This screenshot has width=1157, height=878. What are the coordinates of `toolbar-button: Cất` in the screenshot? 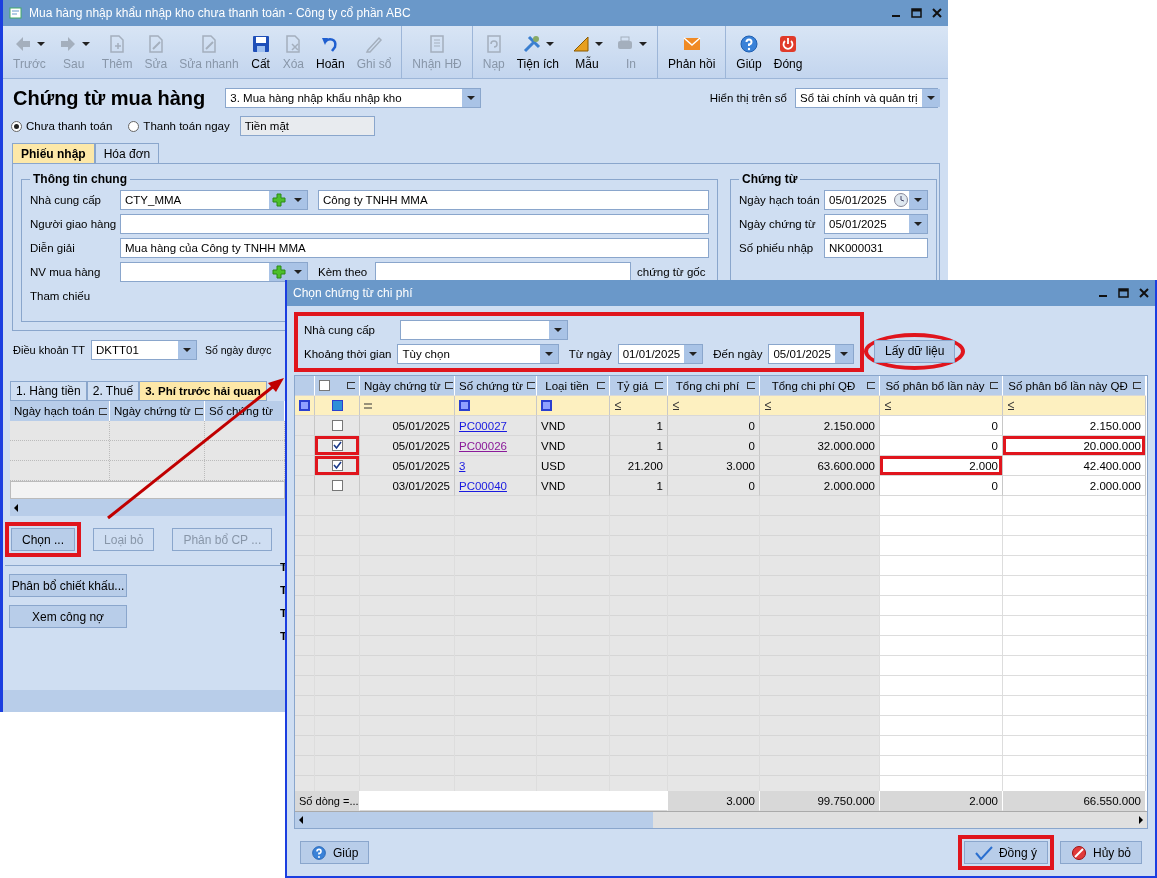 It's located at (260, 52).